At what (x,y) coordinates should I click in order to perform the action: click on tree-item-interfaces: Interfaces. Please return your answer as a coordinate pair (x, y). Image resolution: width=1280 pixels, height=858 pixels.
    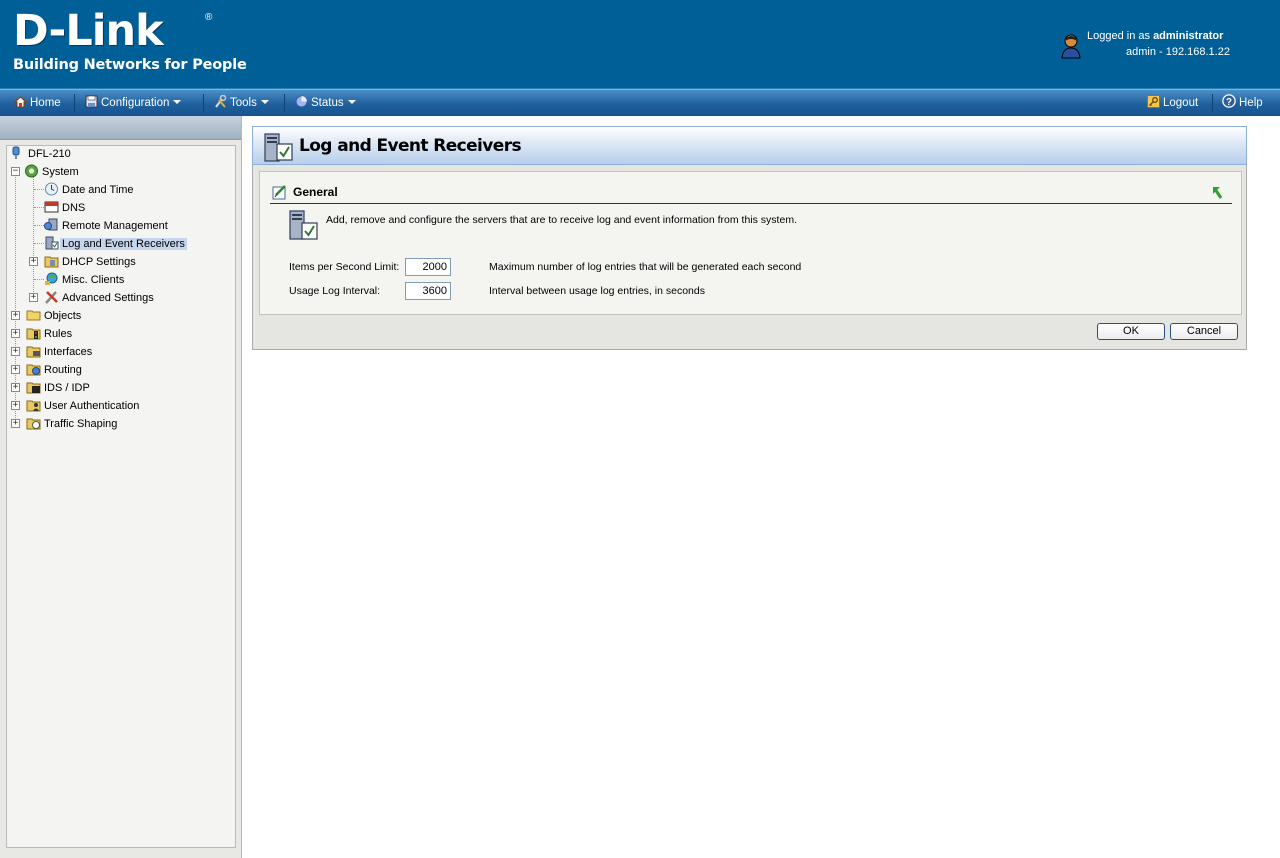
    Looking at the image, I should click on (60, 352).